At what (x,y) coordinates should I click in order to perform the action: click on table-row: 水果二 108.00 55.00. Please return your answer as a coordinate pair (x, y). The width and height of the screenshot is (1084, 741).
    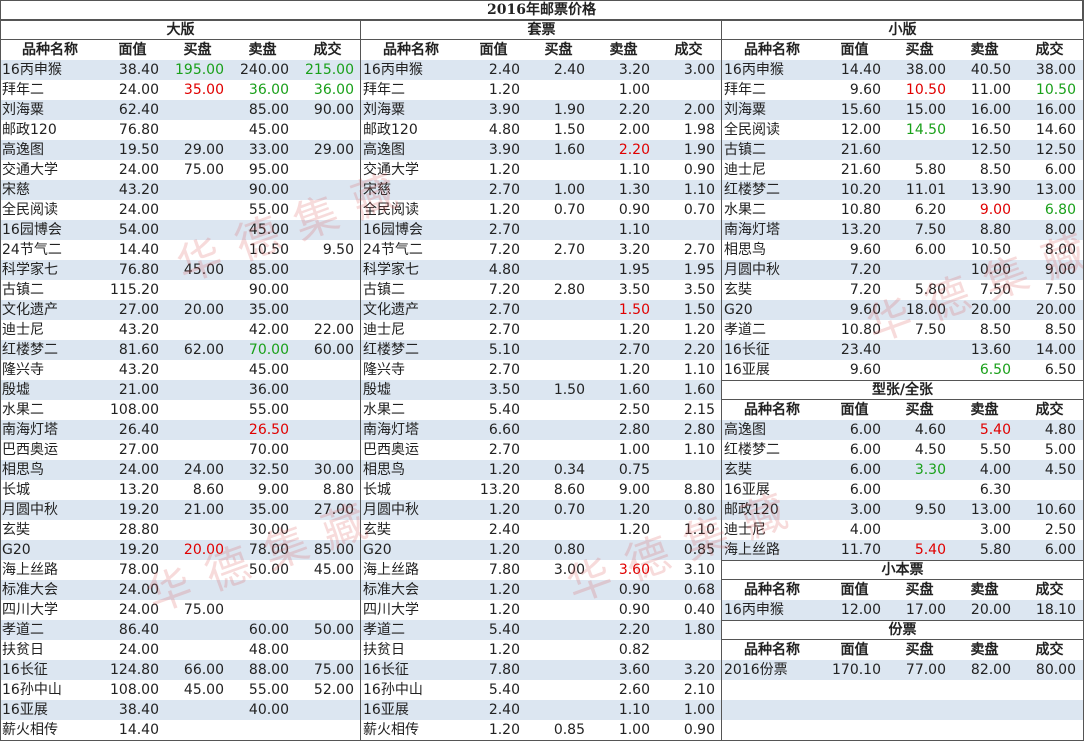
    Looking at the image, I should click on (180, 410).